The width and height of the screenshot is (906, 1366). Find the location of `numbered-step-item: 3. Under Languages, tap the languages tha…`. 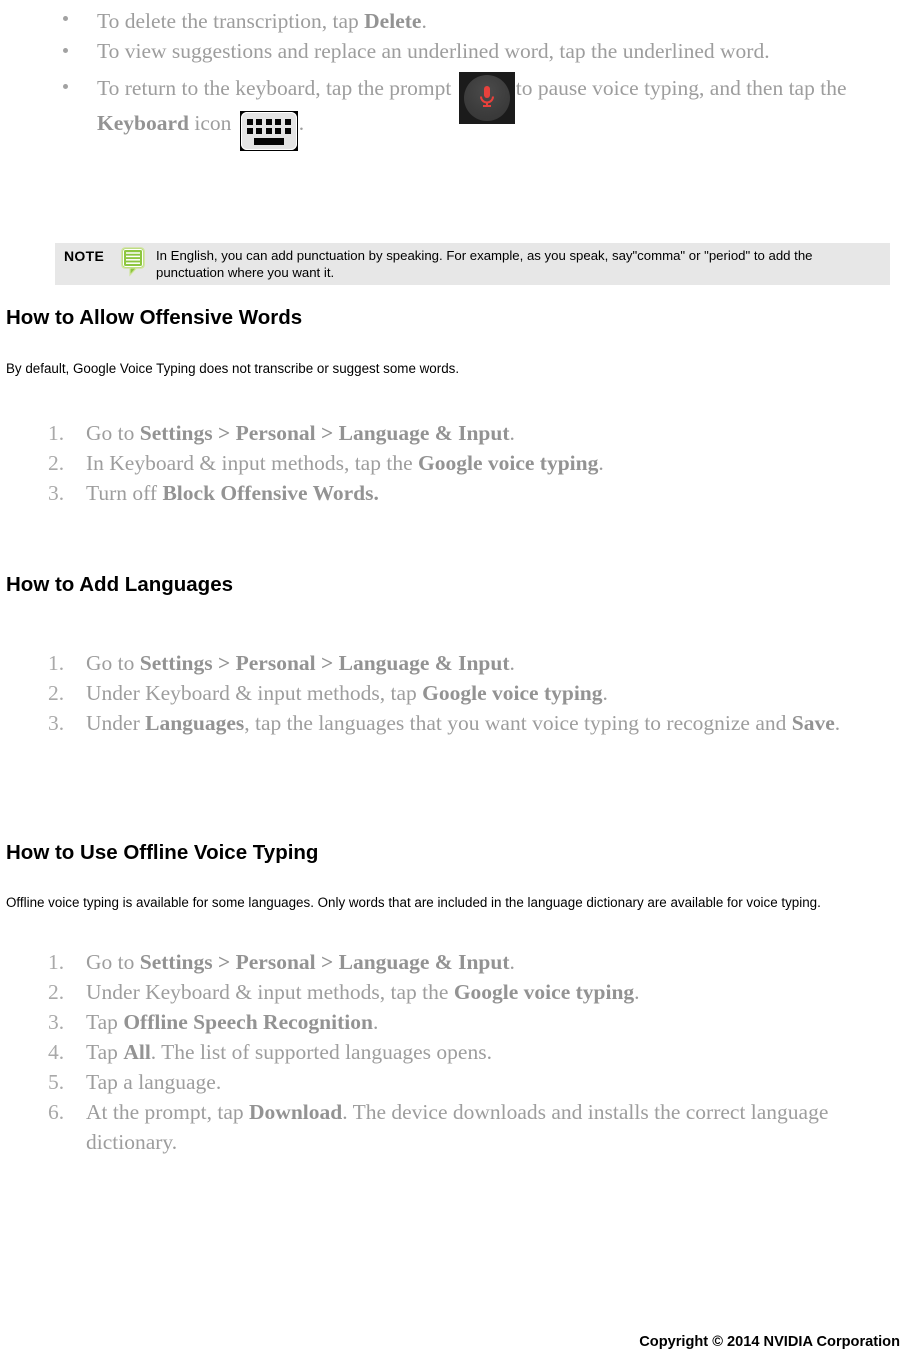

numbered-step-item: 3. Under Languages, tap the languages tha… is located at coordinates (453, 723).